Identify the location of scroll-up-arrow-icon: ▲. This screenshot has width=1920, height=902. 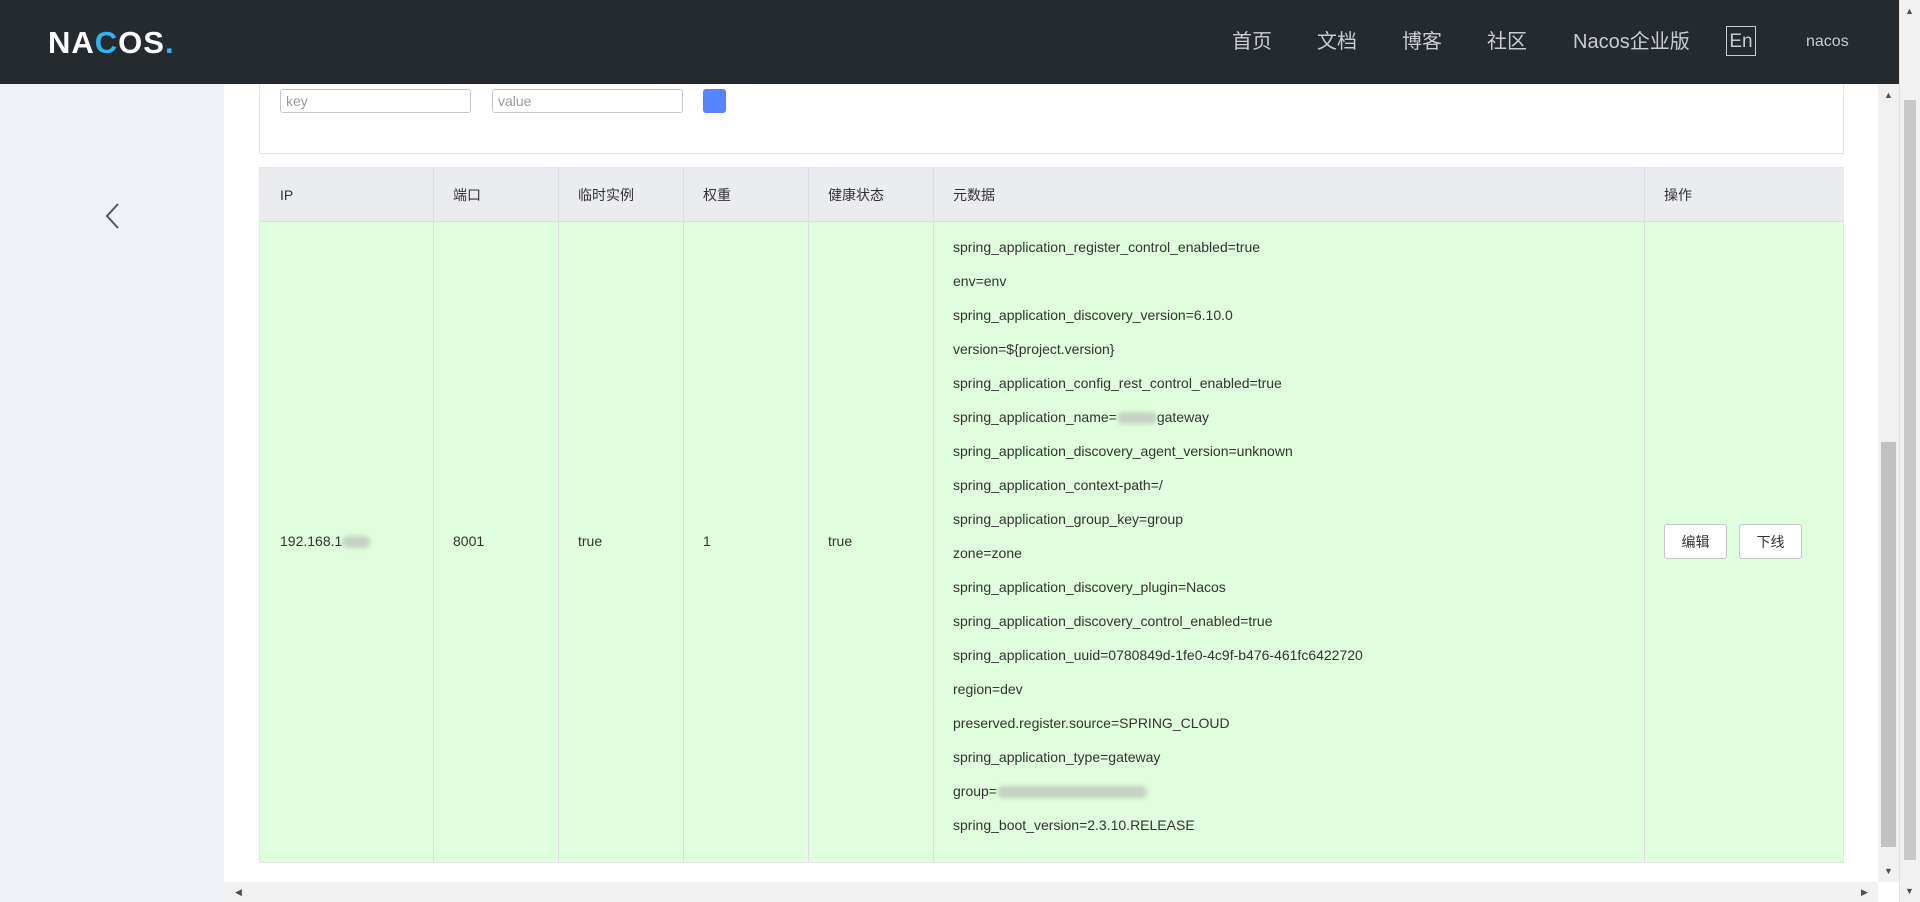
(1888, 95).